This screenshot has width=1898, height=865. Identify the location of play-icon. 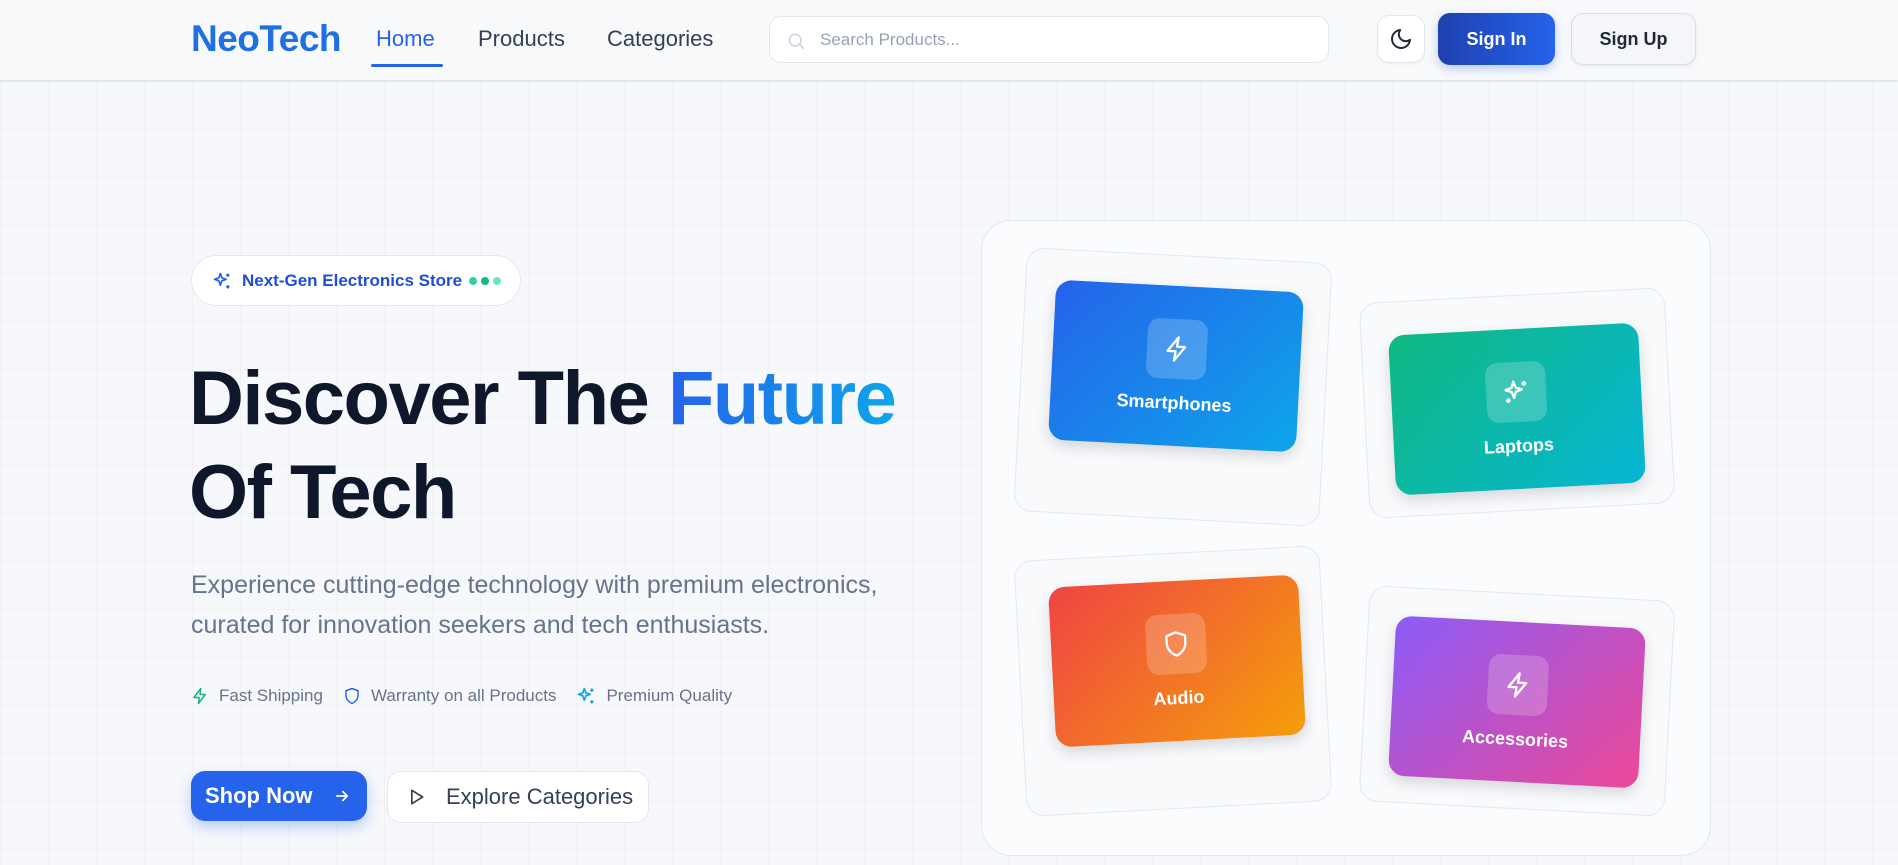
(417, 797).